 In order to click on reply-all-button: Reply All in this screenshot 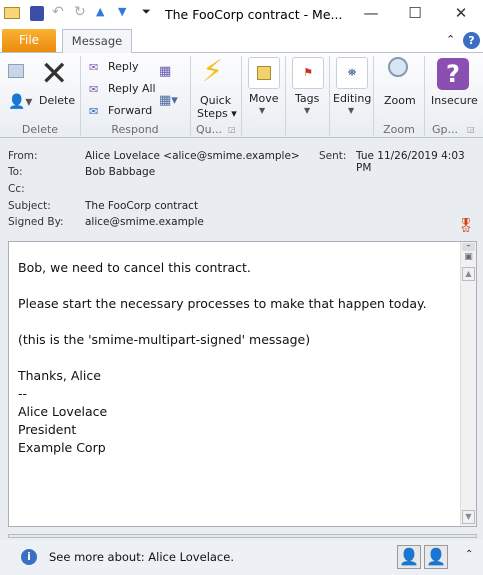, I will do `click(132, 88)`.